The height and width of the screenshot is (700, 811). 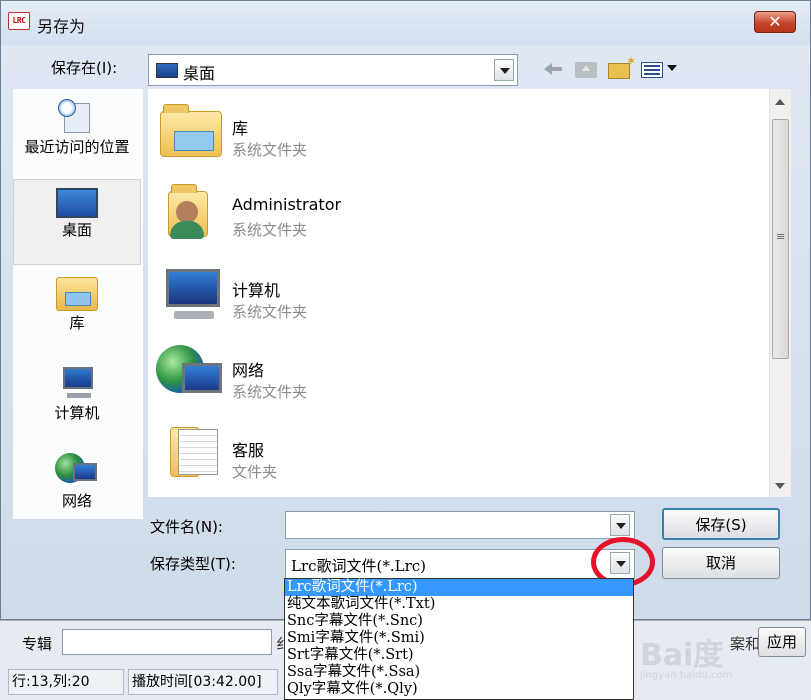 I want to click on filename-input, so click(x=460, y=525).